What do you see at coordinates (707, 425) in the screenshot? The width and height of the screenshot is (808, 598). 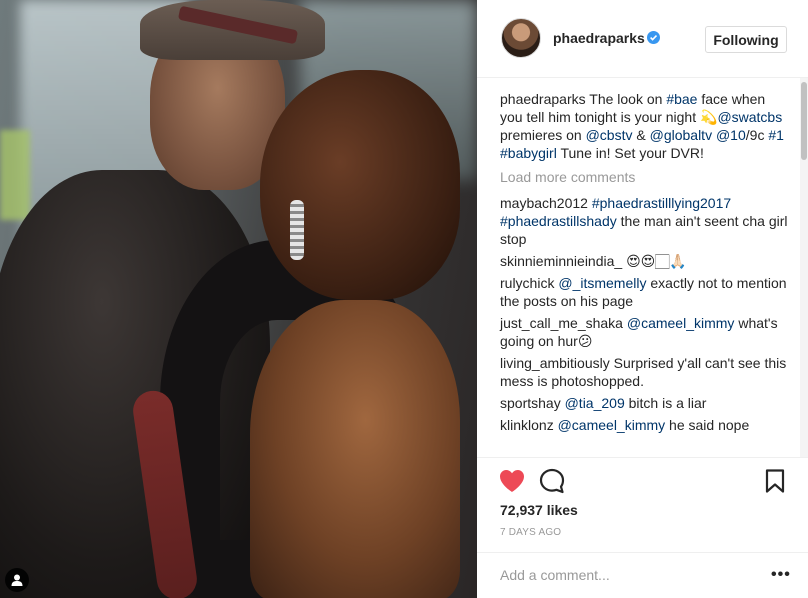 I see `comment-text: he said nope` at bounding box center [707, 425].